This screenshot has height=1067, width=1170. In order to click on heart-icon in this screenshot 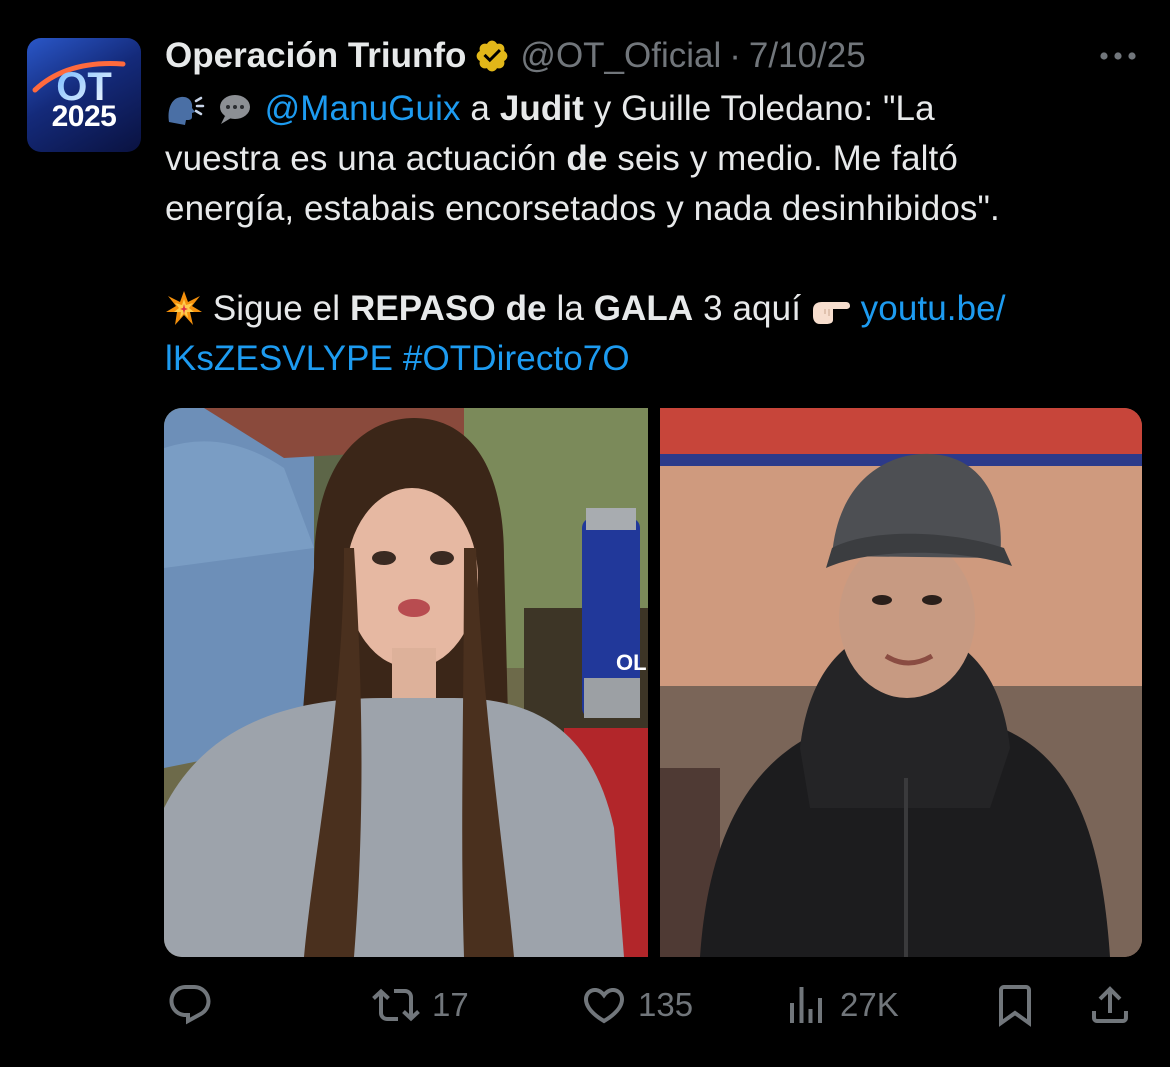, I will do `click(604, 1006)`.